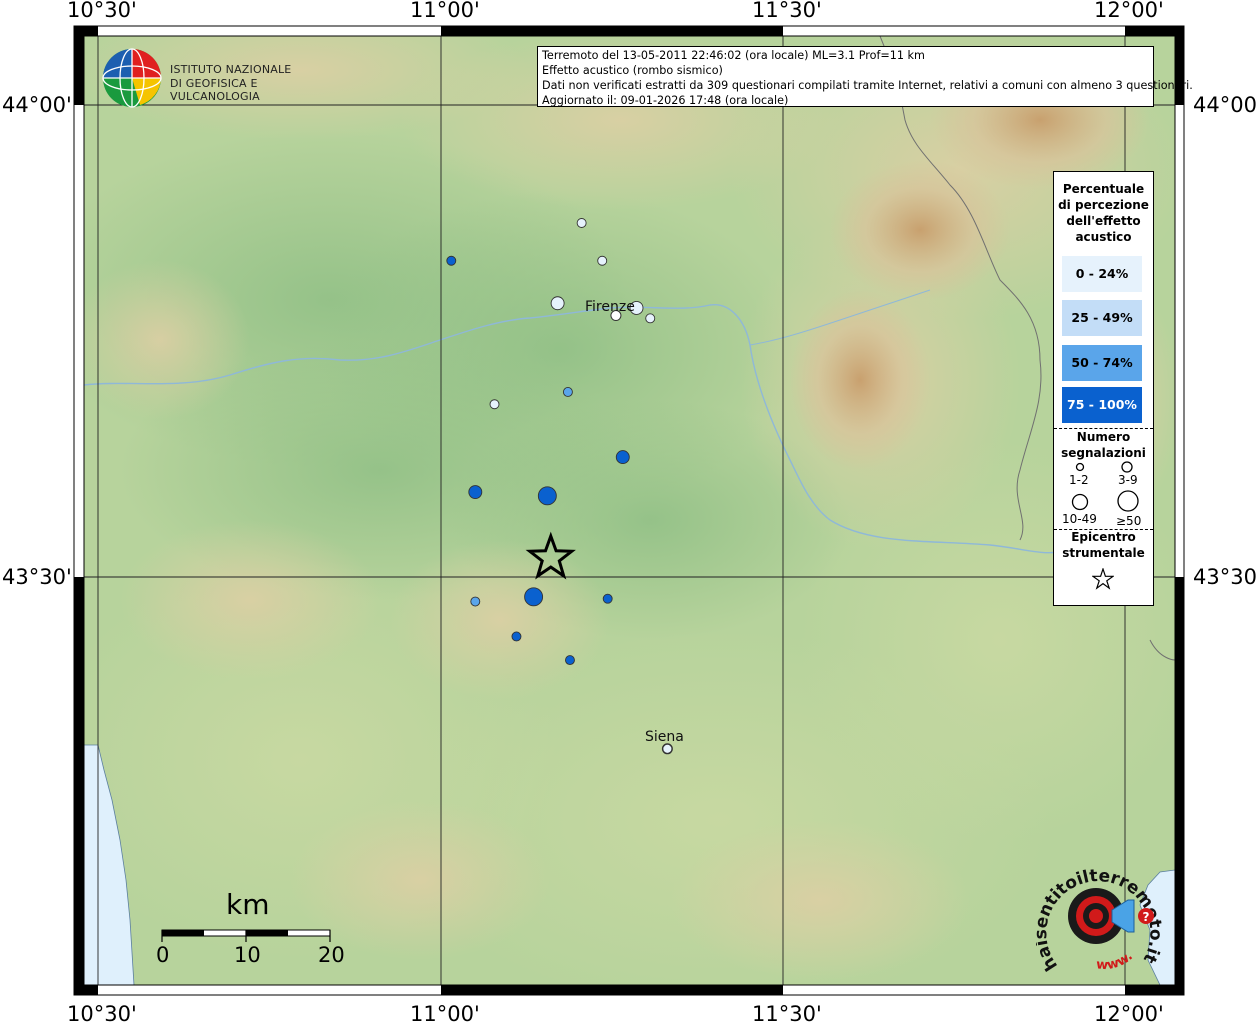  What do you see at coordinates (1129, 11) in the screenshot?
I see `lon-tick-1200-top: 12°00'` at bounding box center [1129, 11].